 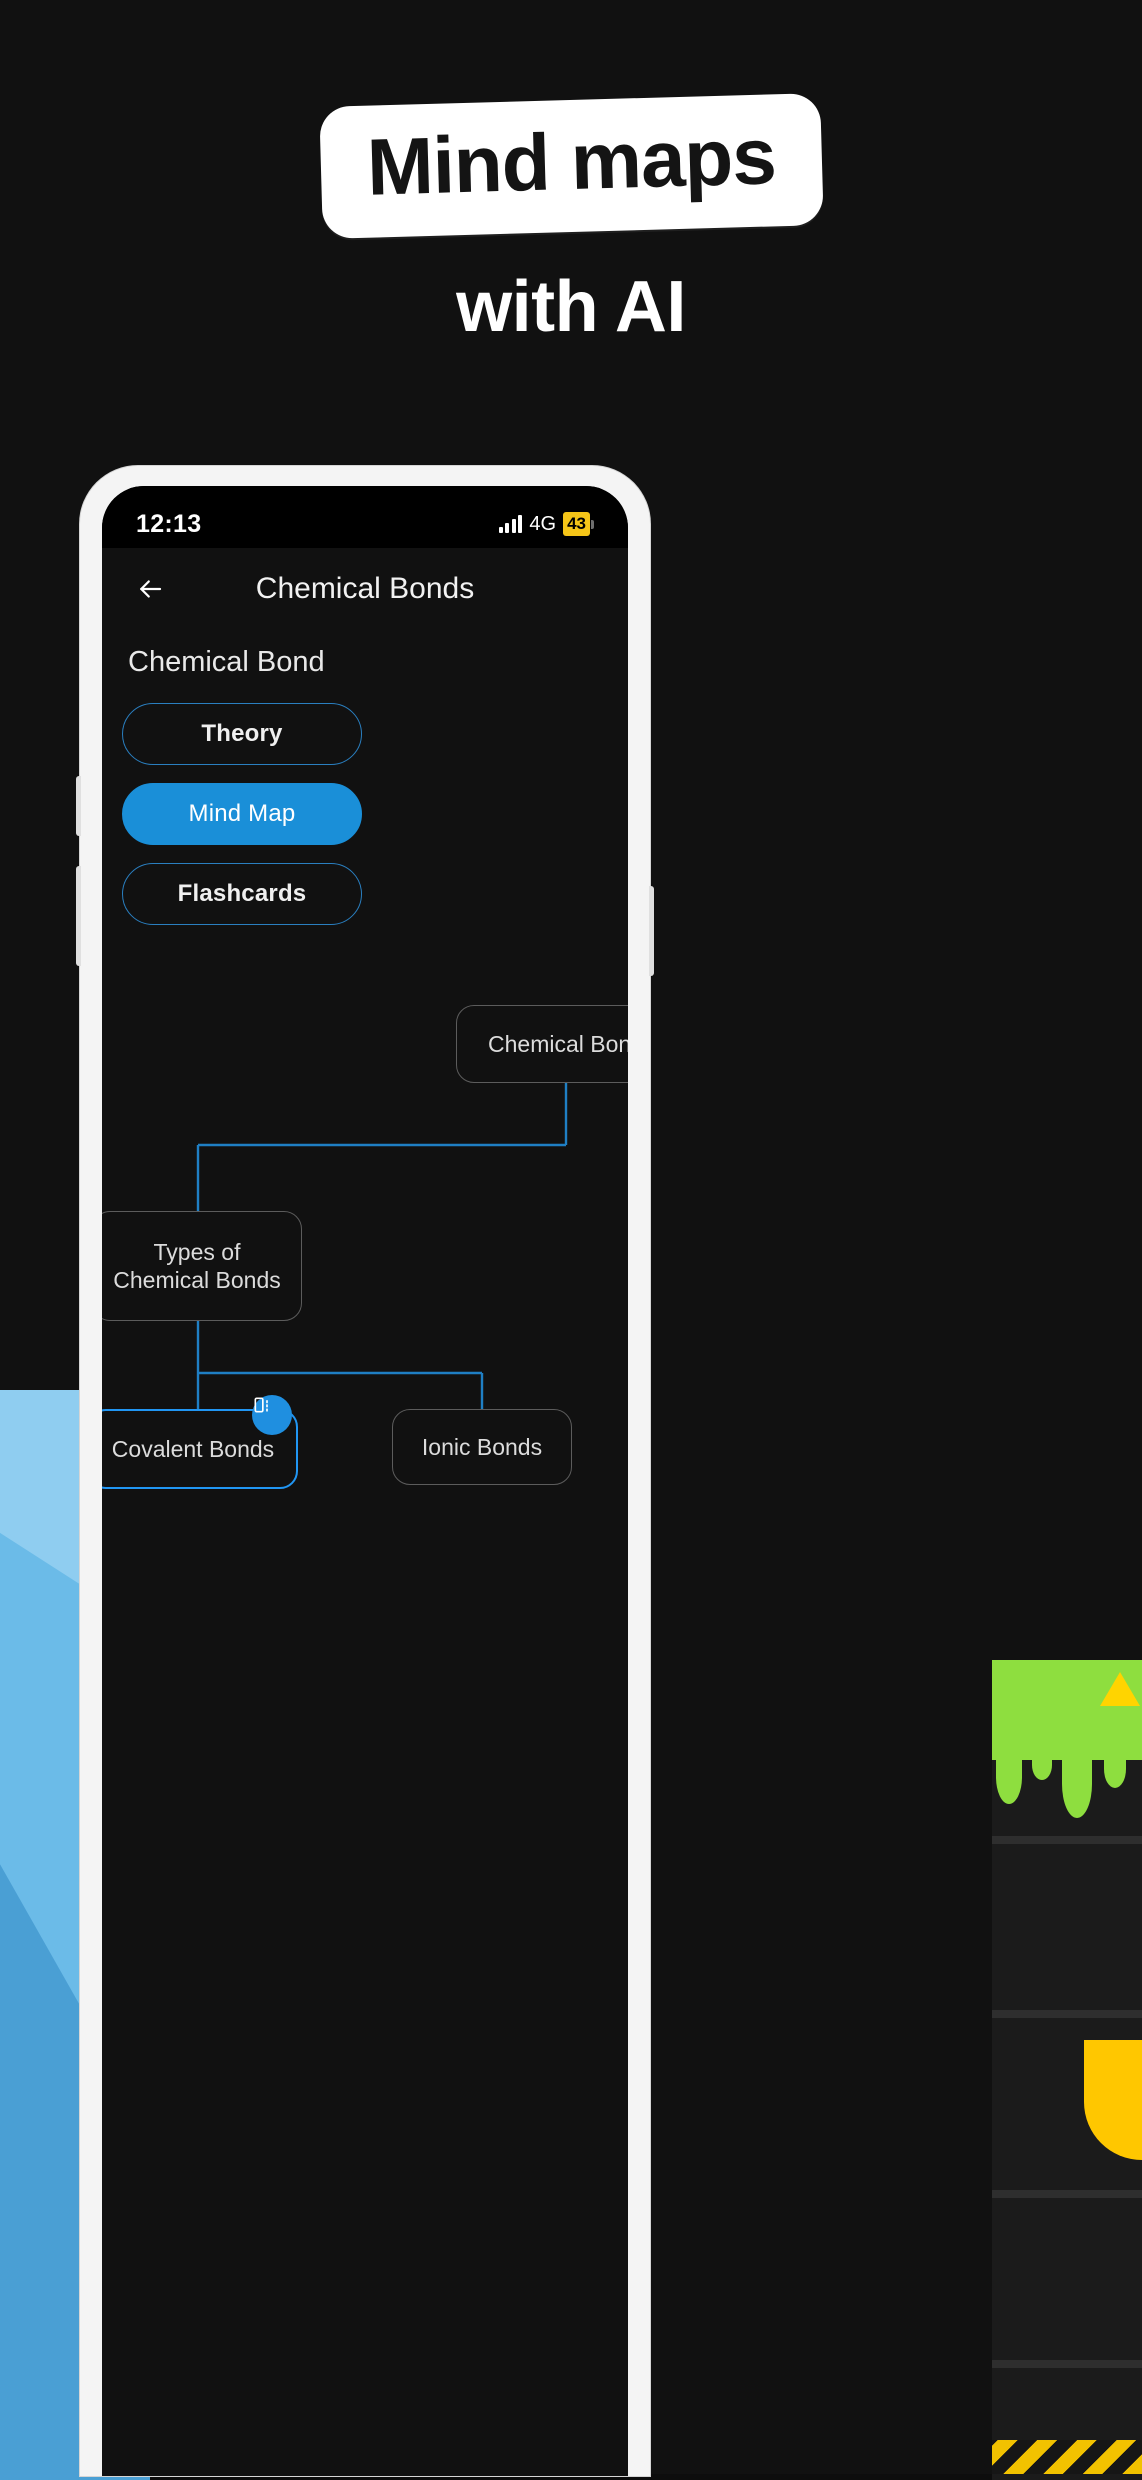 I want to click on battery-percent-label: 43, so click(x=576, y=524).